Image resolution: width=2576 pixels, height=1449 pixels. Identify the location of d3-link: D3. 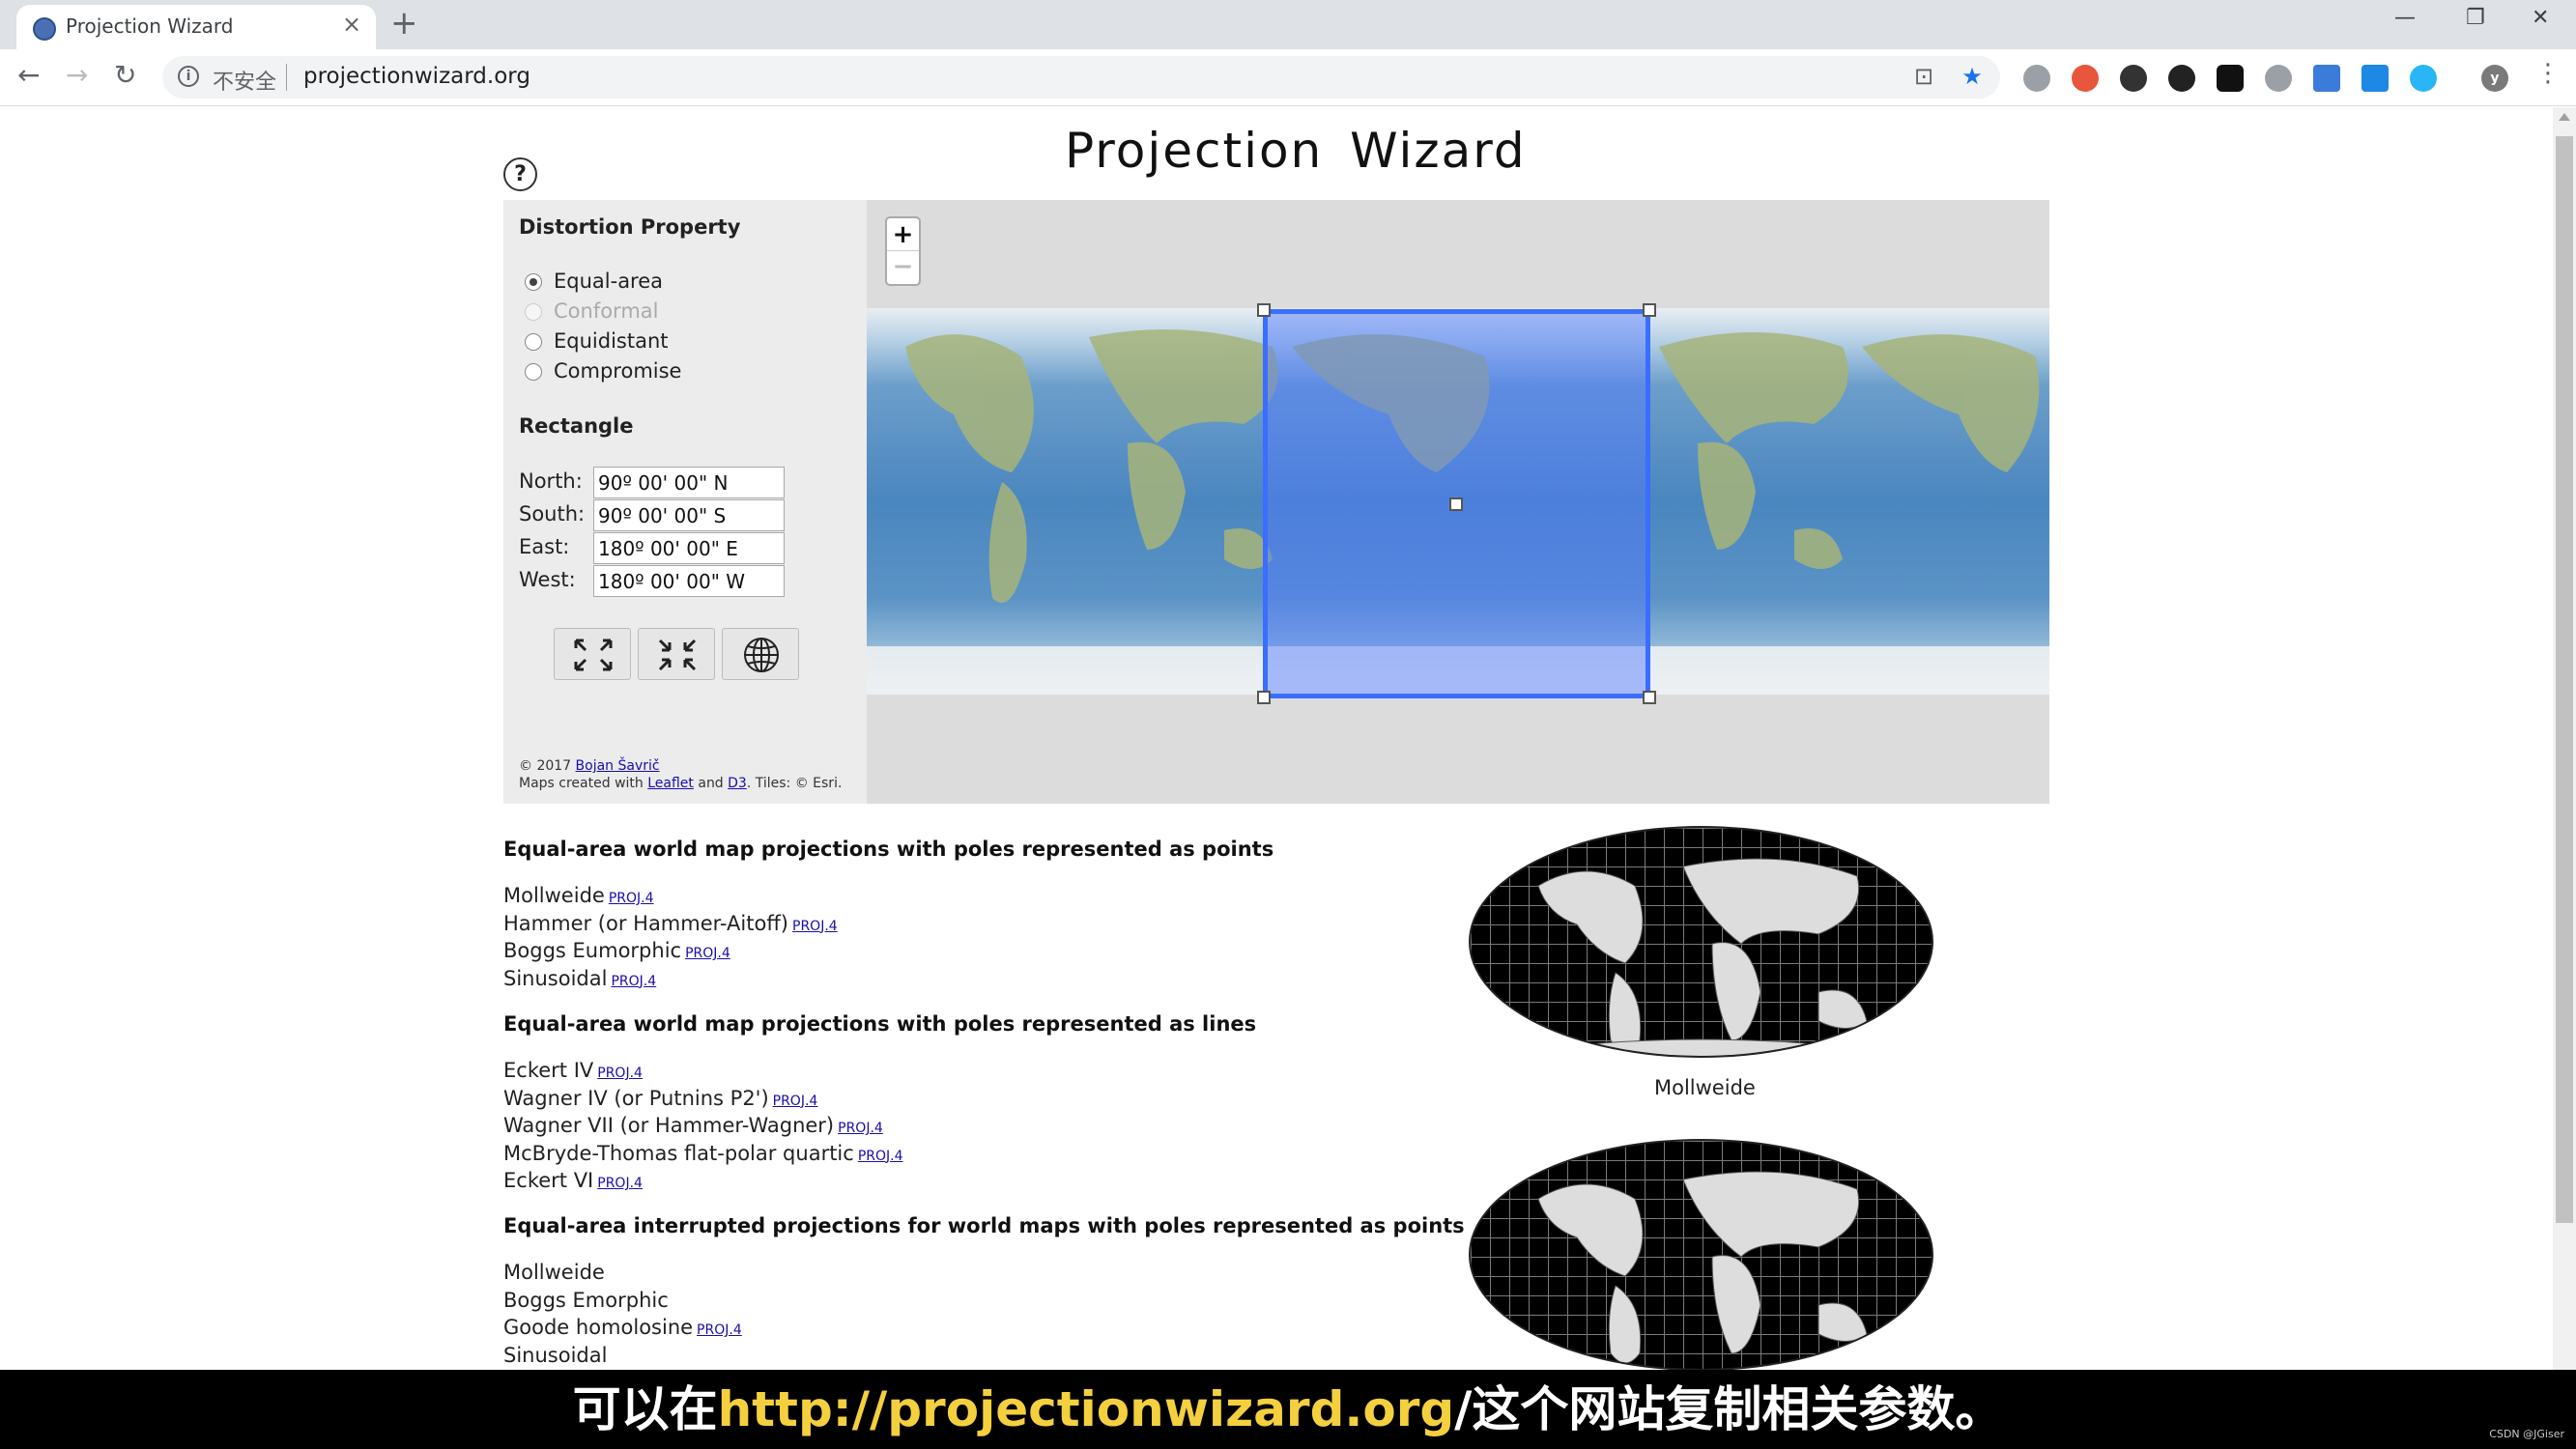
(738, 783).